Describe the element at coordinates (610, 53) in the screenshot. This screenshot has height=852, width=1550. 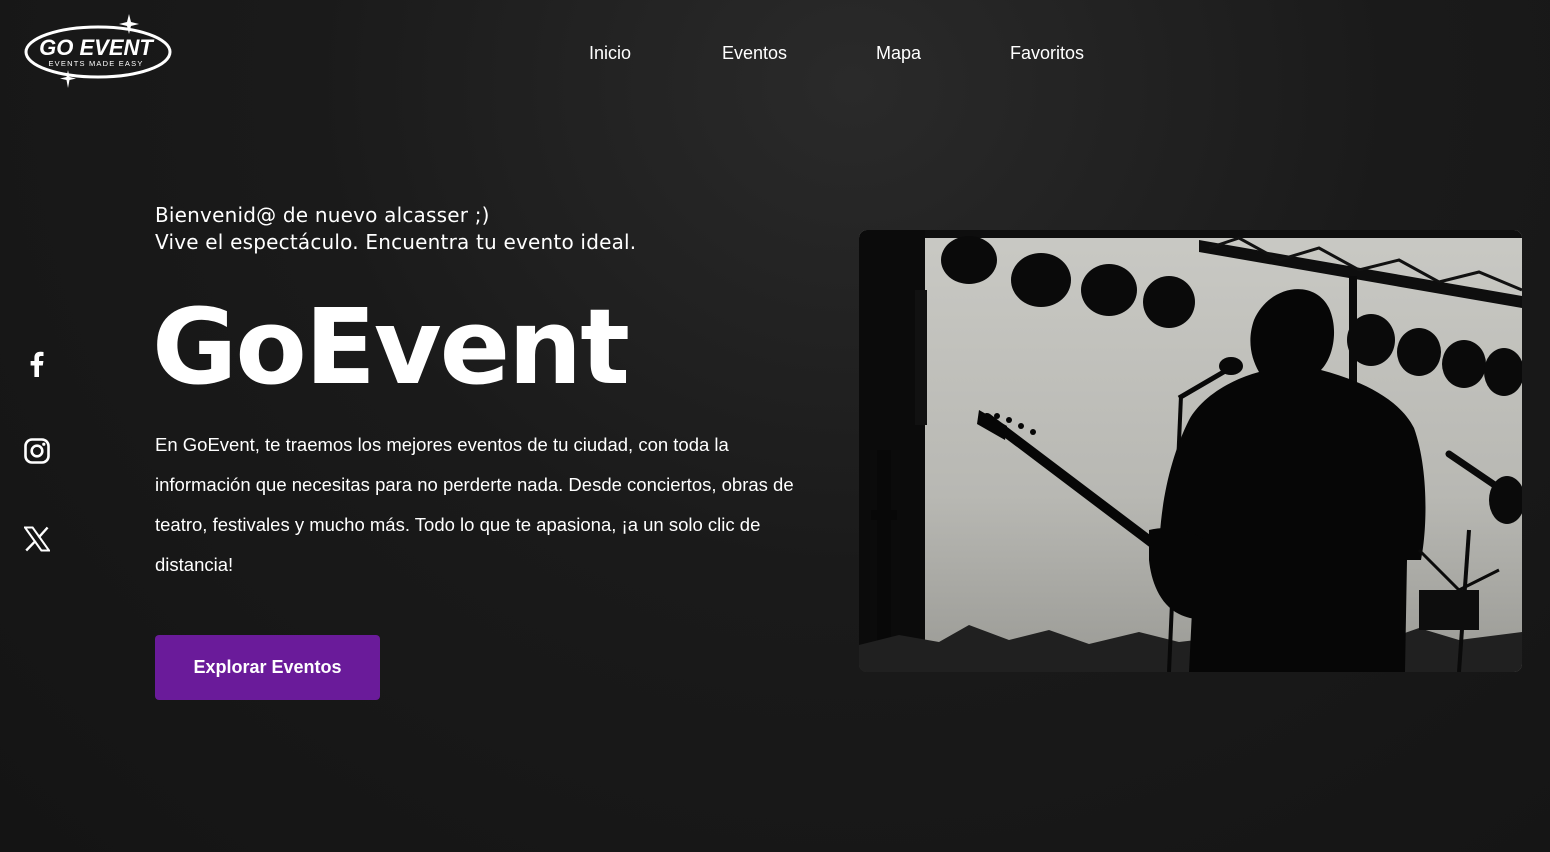
I see `nav-item-inicio: Inicio` at that location.